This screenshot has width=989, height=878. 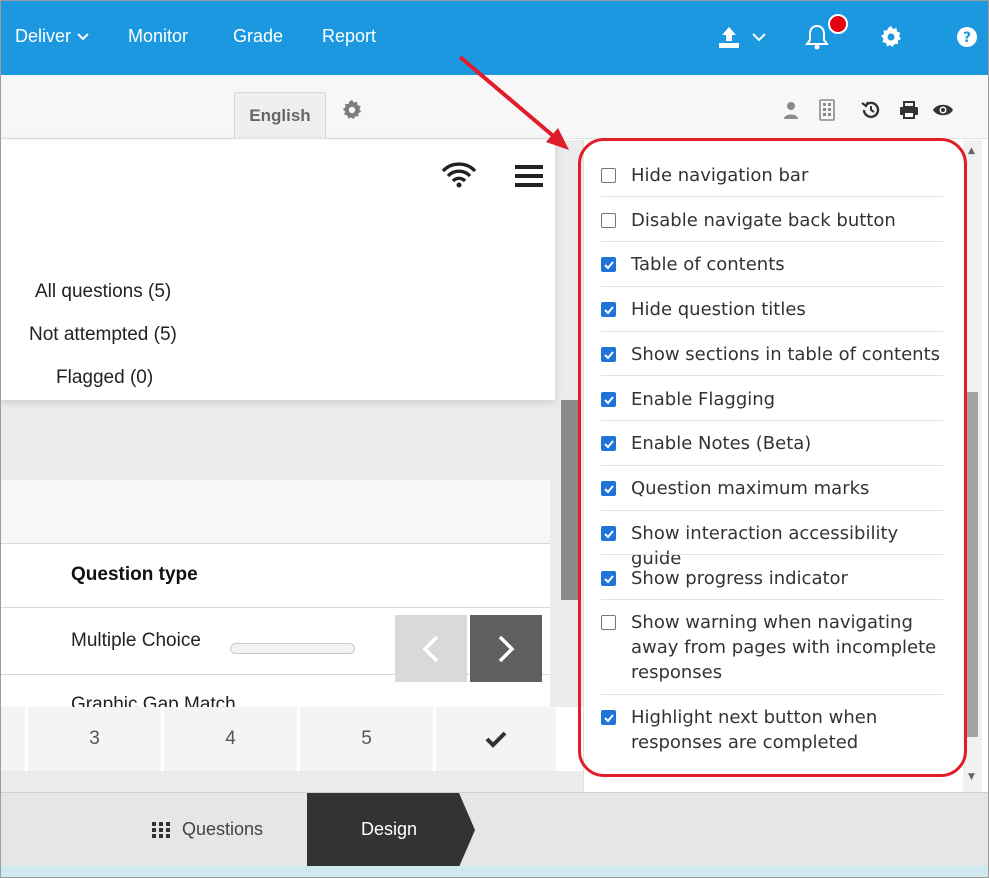 What do you see at coordinates (232, 739) in the screenshot?
I see `page-cell-4: 4` at bounding box center [232, 739].